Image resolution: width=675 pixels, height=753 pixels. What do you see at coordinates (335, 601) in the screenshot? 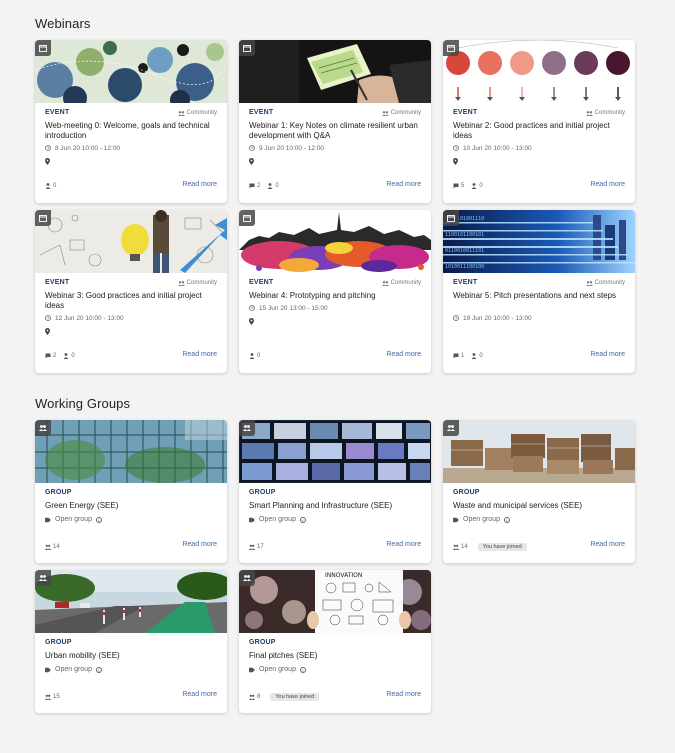
I see `group-image: INNOVATION` at bounding box center [335, 601].